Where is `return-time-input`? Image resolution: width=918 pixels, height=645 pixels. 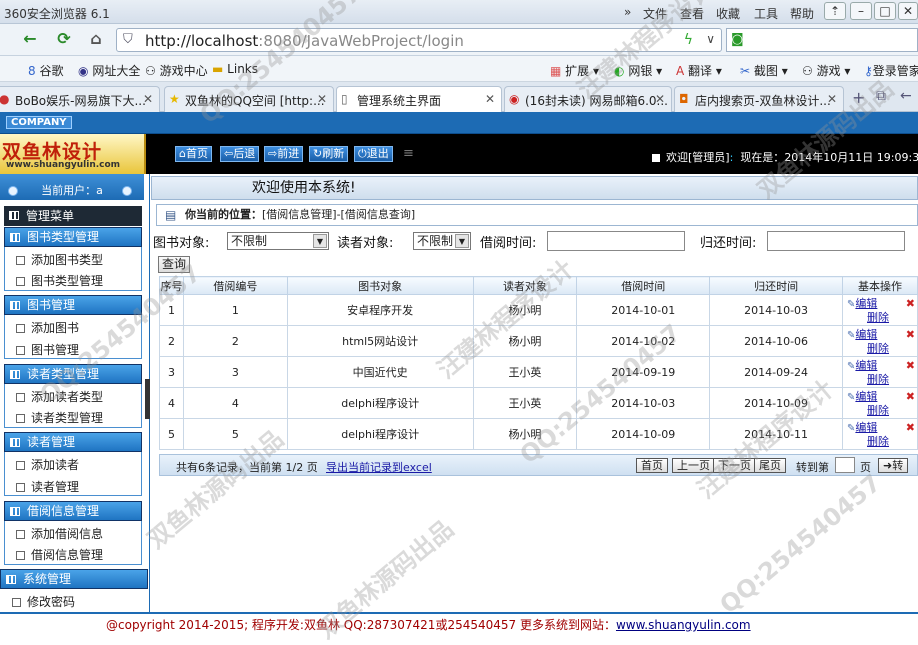
return-time-input is located at coordinates (836, 241).